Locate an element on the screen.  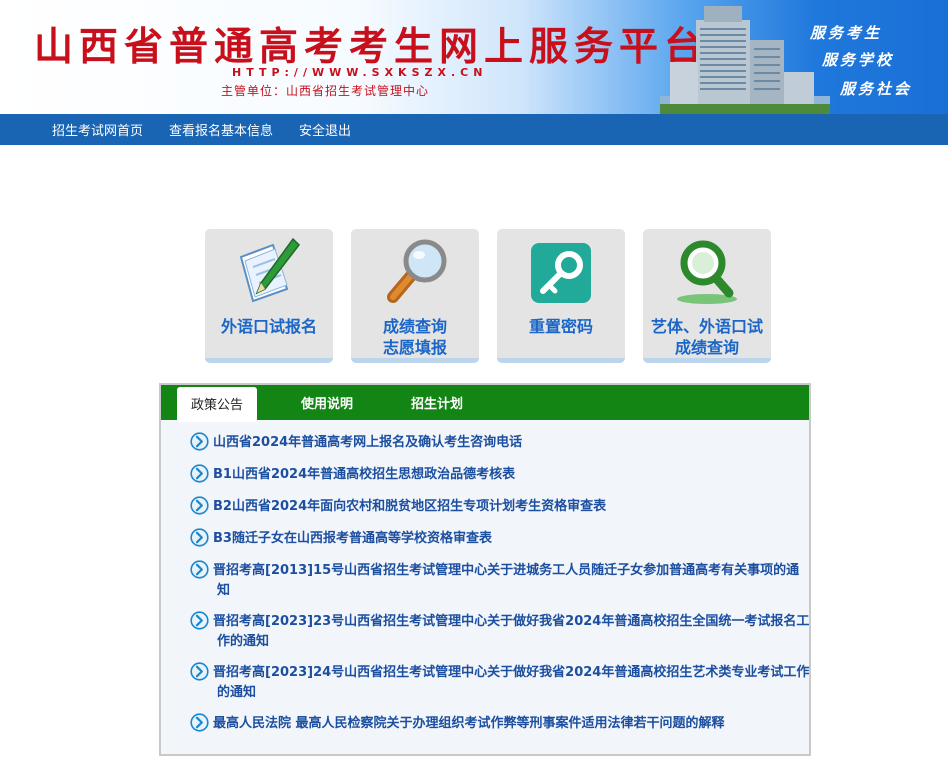
top-nav: 招生考试网首页 查看报名基本信息 安全退出 is located at coordinates (474, 129).